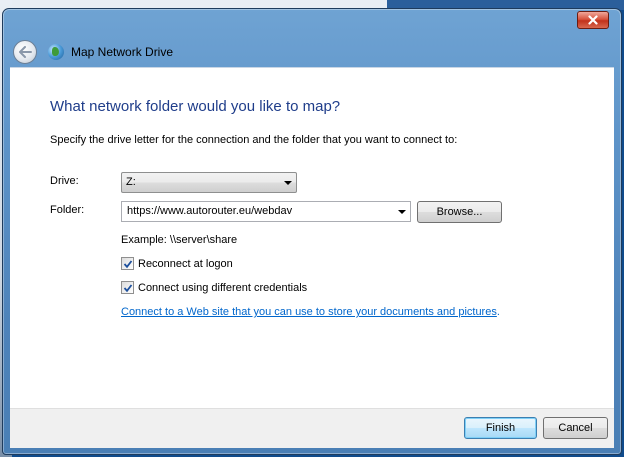 The image size is (624, 457). I want to click on close-icon, so click(593, 20).